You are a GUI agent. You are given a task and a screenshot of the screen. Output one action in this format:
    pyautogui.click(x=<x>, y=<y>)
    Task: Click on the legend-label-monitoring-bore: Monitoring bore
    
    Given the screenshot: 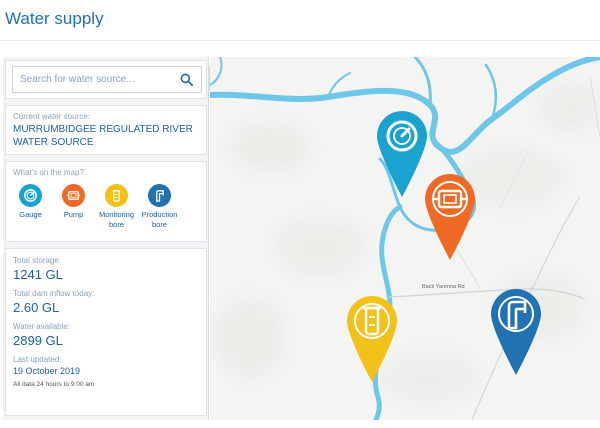 What is the action you would take?
    pyautogui.click(x=116, y=219)
    